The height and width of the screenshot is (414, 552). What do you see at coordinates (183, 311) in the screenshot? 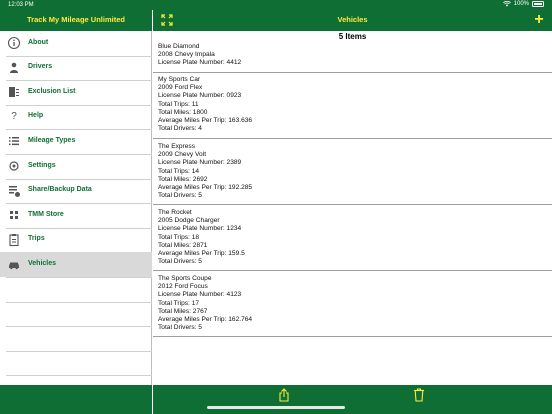
I see `vehicle-miles: Total Miles: 2767` at bounding box center [183, 311].